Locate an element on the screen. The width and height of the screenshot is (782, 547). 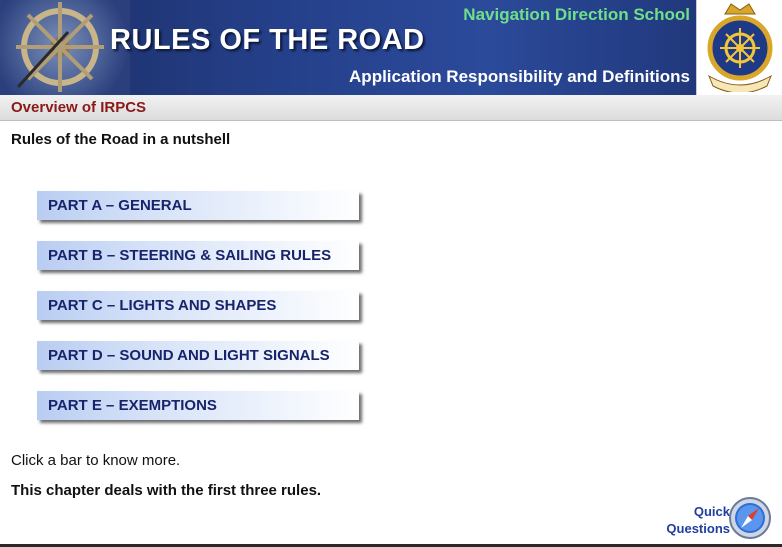
part-e-label: PART E – EXEMPTIONS is located at coordinates (132, 405).